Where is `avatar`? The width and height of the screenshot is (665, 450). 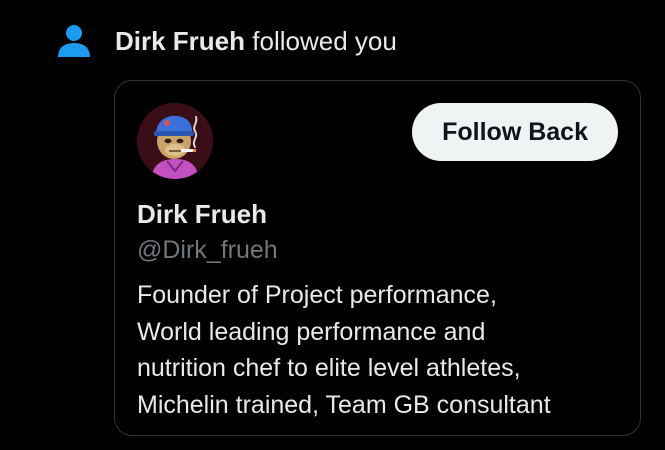
avatar is located at coordinates (175, 141).